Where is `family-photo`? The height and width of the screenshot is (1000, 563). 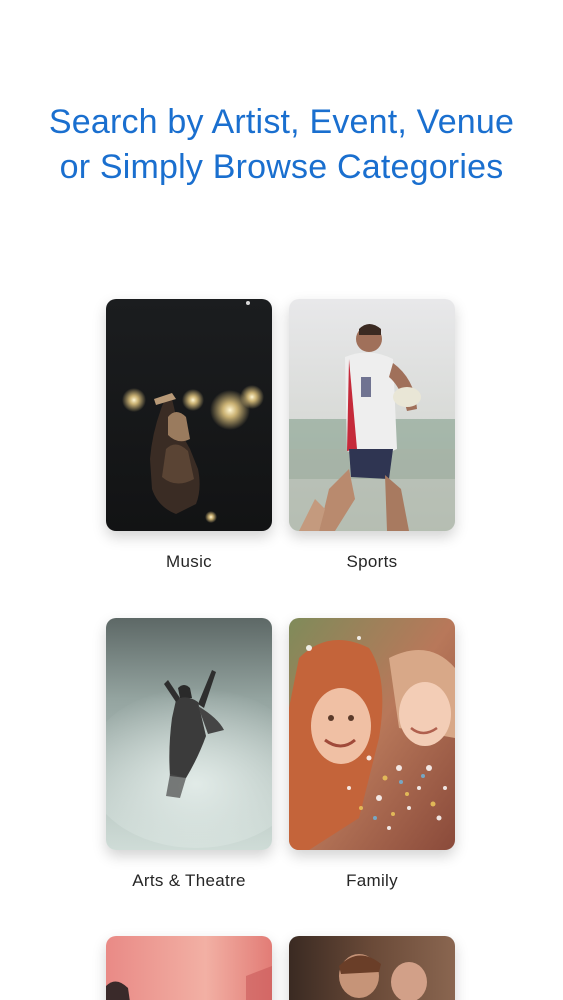
family-photo is located at coordinates (372, 734).